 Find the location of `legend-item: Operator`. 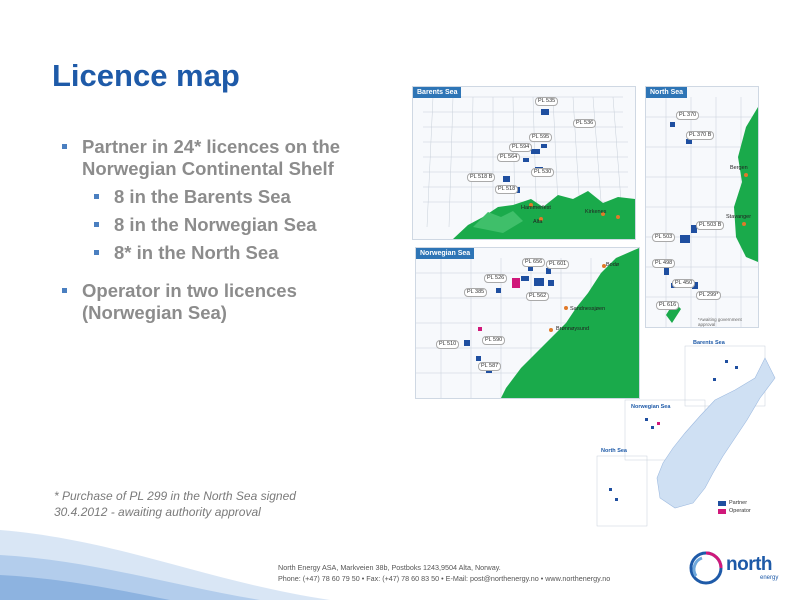

legend-item: Operator is located at coordinates (734, 511).